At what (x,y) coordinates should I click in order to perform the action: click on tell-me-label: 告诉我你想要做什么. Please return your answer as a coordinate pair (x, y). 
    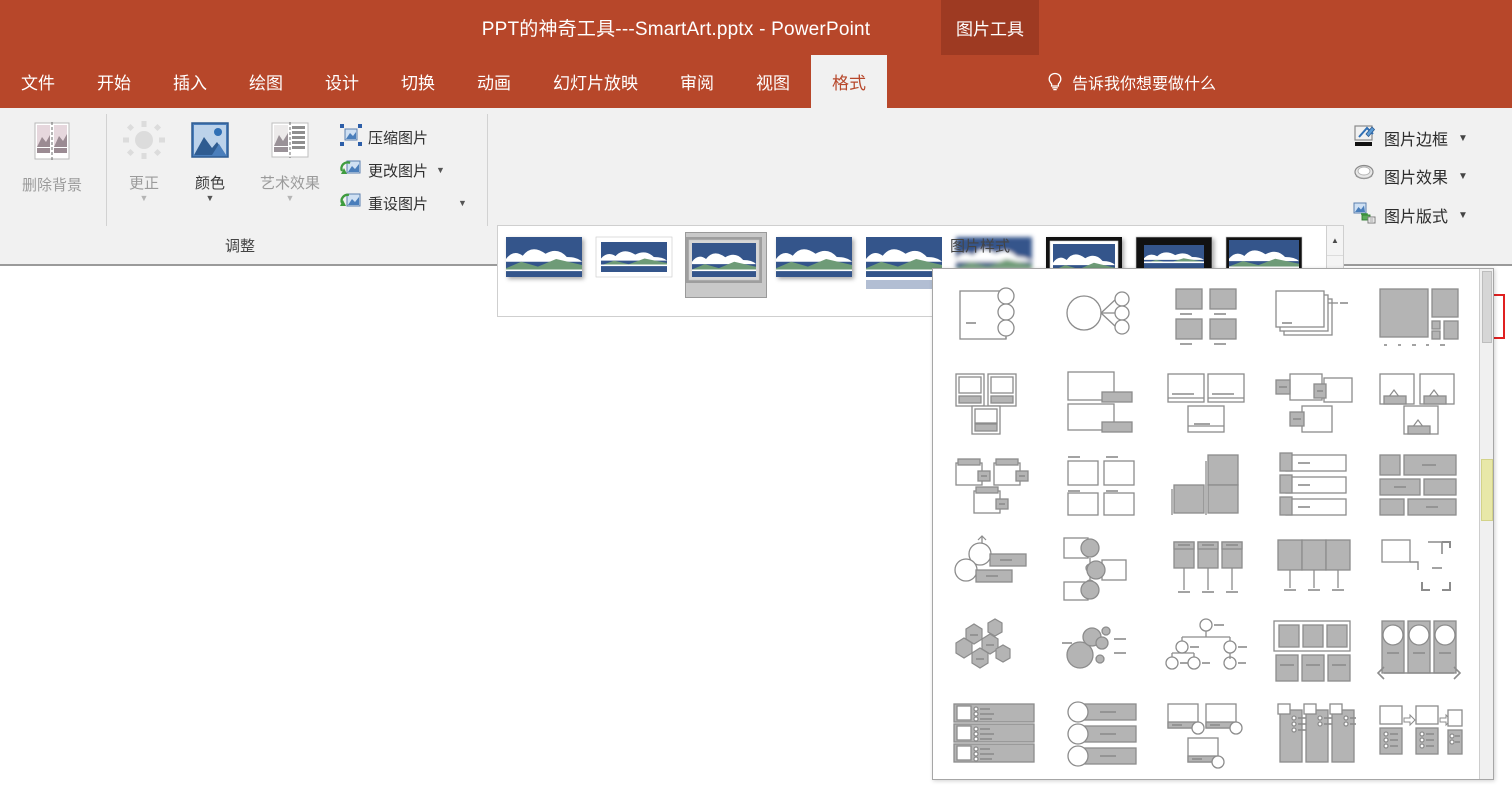
    Looking at the image, I should click on (1144, 84).